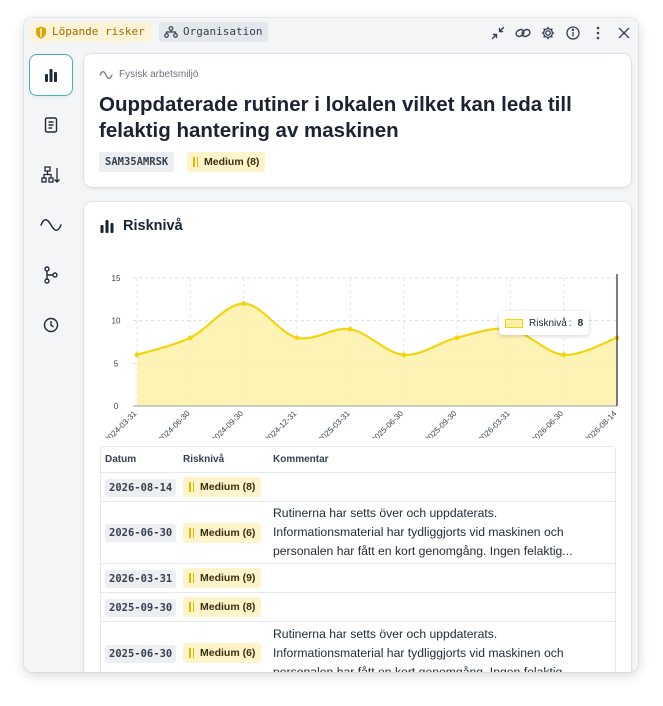 The width and height of the screenshot is (663, 706). I want to click on table-row: 2026-03-31 Medium (9), so click(358, 578).